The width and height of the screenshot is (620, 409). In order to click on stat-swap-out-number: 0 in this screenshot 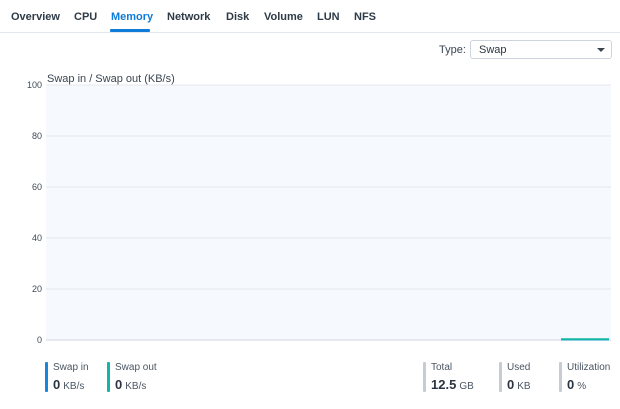, I will do `click(119, 384)`.